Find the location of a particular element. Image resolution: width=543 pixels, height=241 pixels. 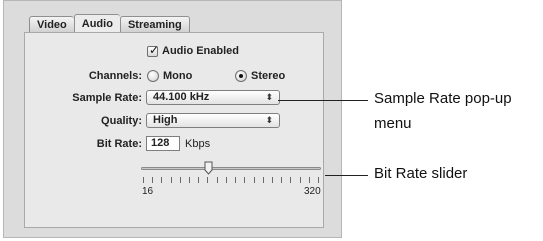

bit-rate-slider-thumb is located at coordinates (208, 168).